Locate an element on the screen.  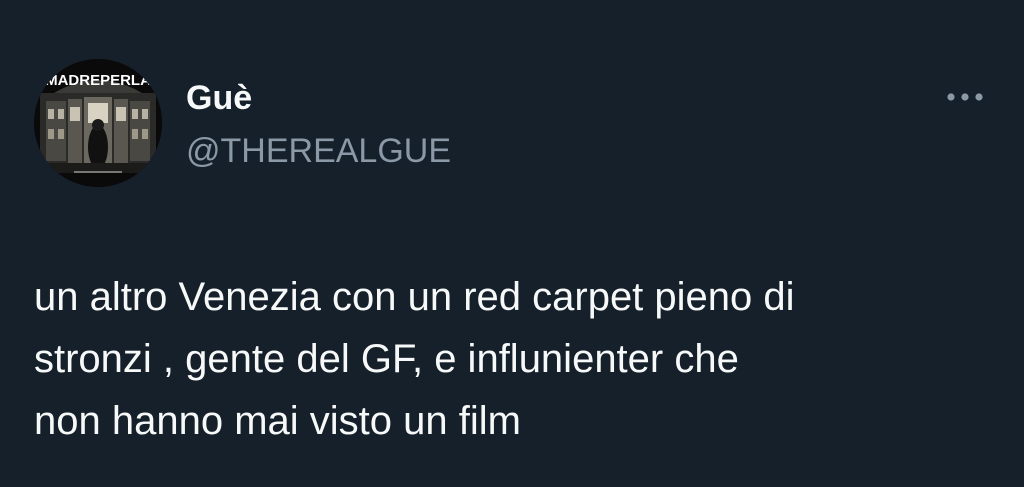
user-handle: @THEREALGUE is located at coordinates (318, 151).